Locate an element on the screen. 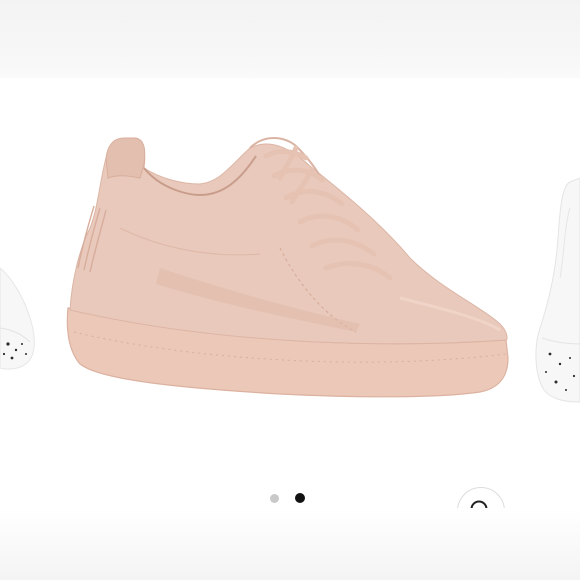  white-sneaker-partial-right is located at coordinates (555, 298).